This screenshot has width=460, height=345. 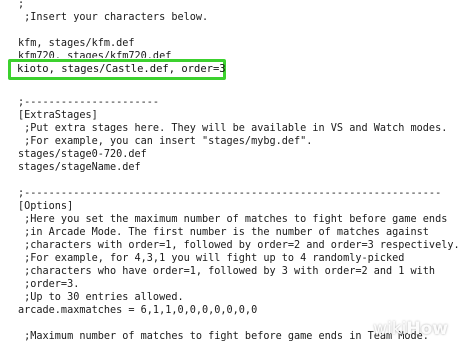 What do you see at coordinates (121, 69) in the screenshot?
I see `highlighted-line: kioto, stages/Castle.def, order=3` at bounding box center [121, 69].